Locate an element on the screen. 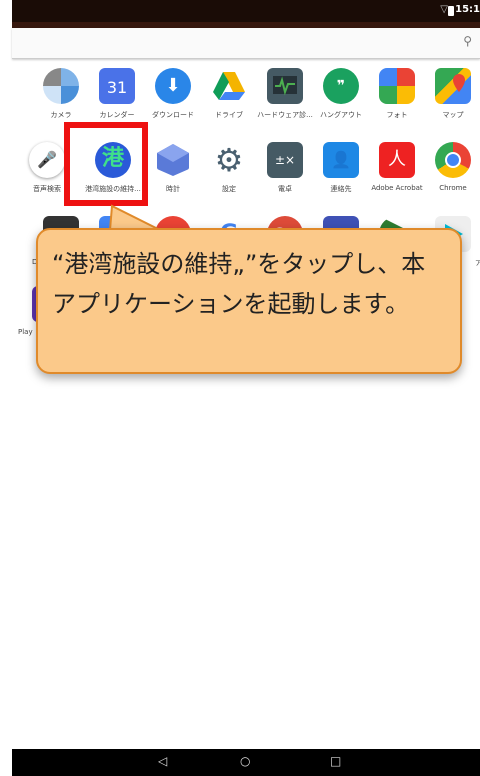  callout-text: “港湾施設の維持„”をタップし、本アプリケーションを起動します。 is located at coordinates (239, 284).